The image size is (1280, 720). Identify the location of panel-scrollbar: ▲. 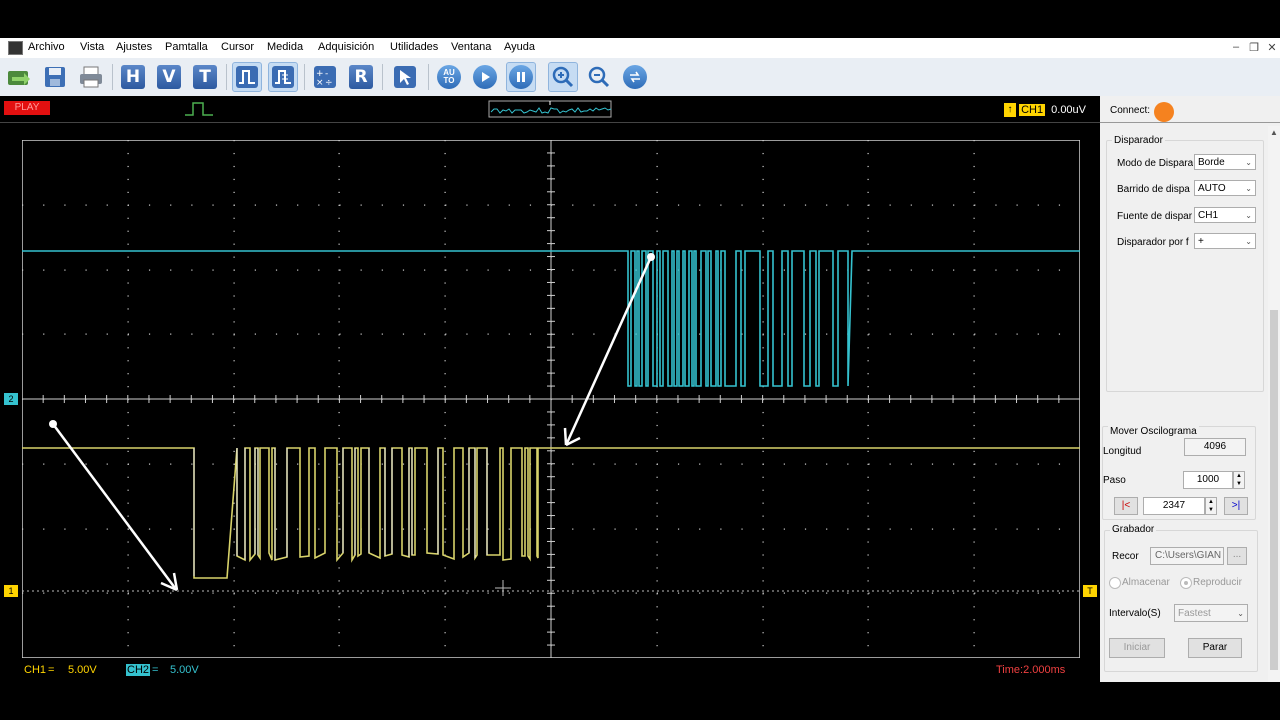
(1274, 404).